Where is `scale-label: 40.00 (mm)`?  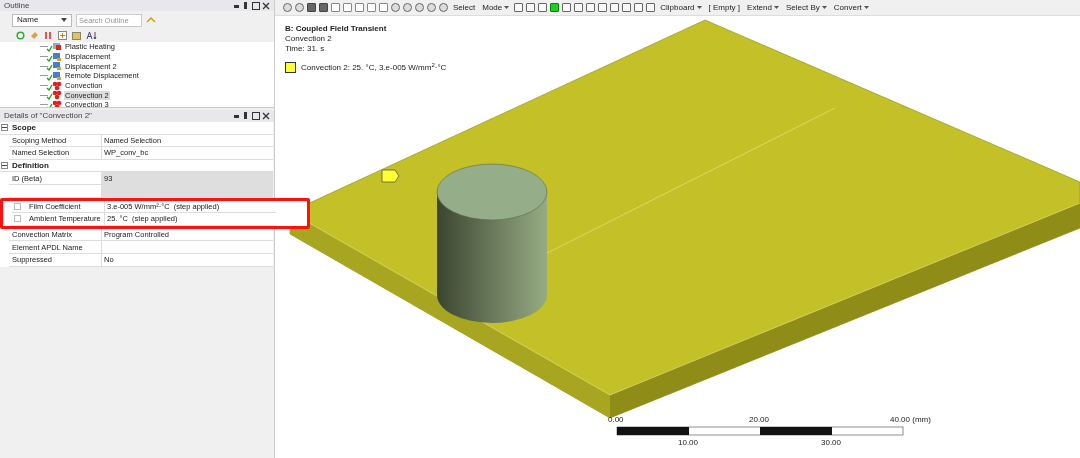 scale-label: 40.00 (mm) is located at coordinates (910, 420).